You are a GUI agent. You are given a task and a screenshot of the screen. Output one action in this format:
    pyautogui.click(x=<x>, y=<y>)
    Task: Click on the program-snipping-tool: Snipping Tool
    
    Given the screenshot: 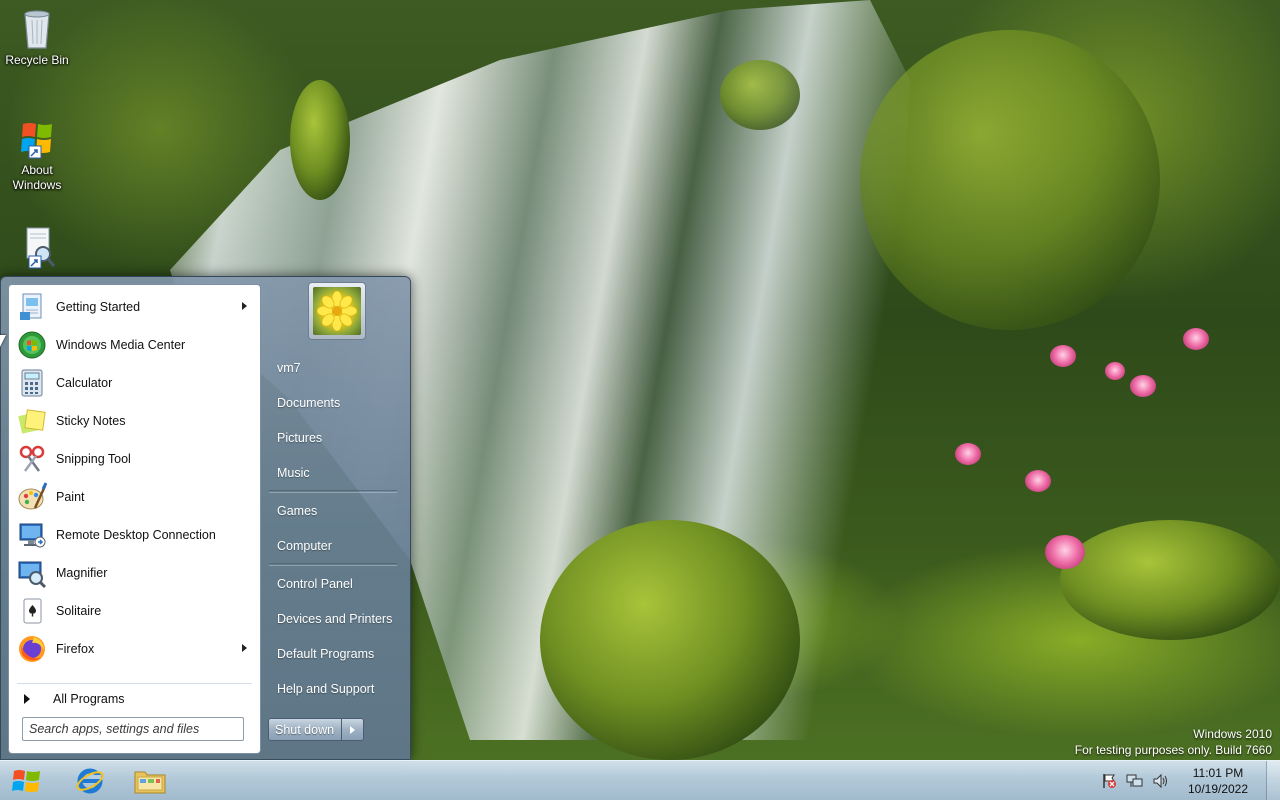 What is the action you would take?
    pyautogui.click(x=134, y=459)
    